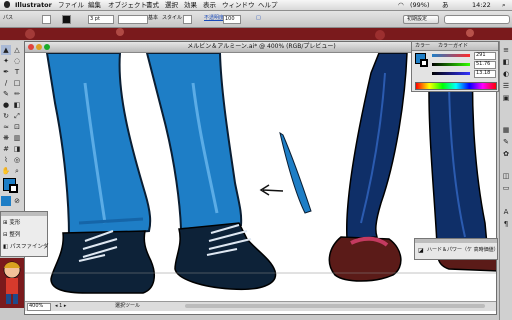  I want to click on warp-tool-icon: ≈, so click(6, 127).